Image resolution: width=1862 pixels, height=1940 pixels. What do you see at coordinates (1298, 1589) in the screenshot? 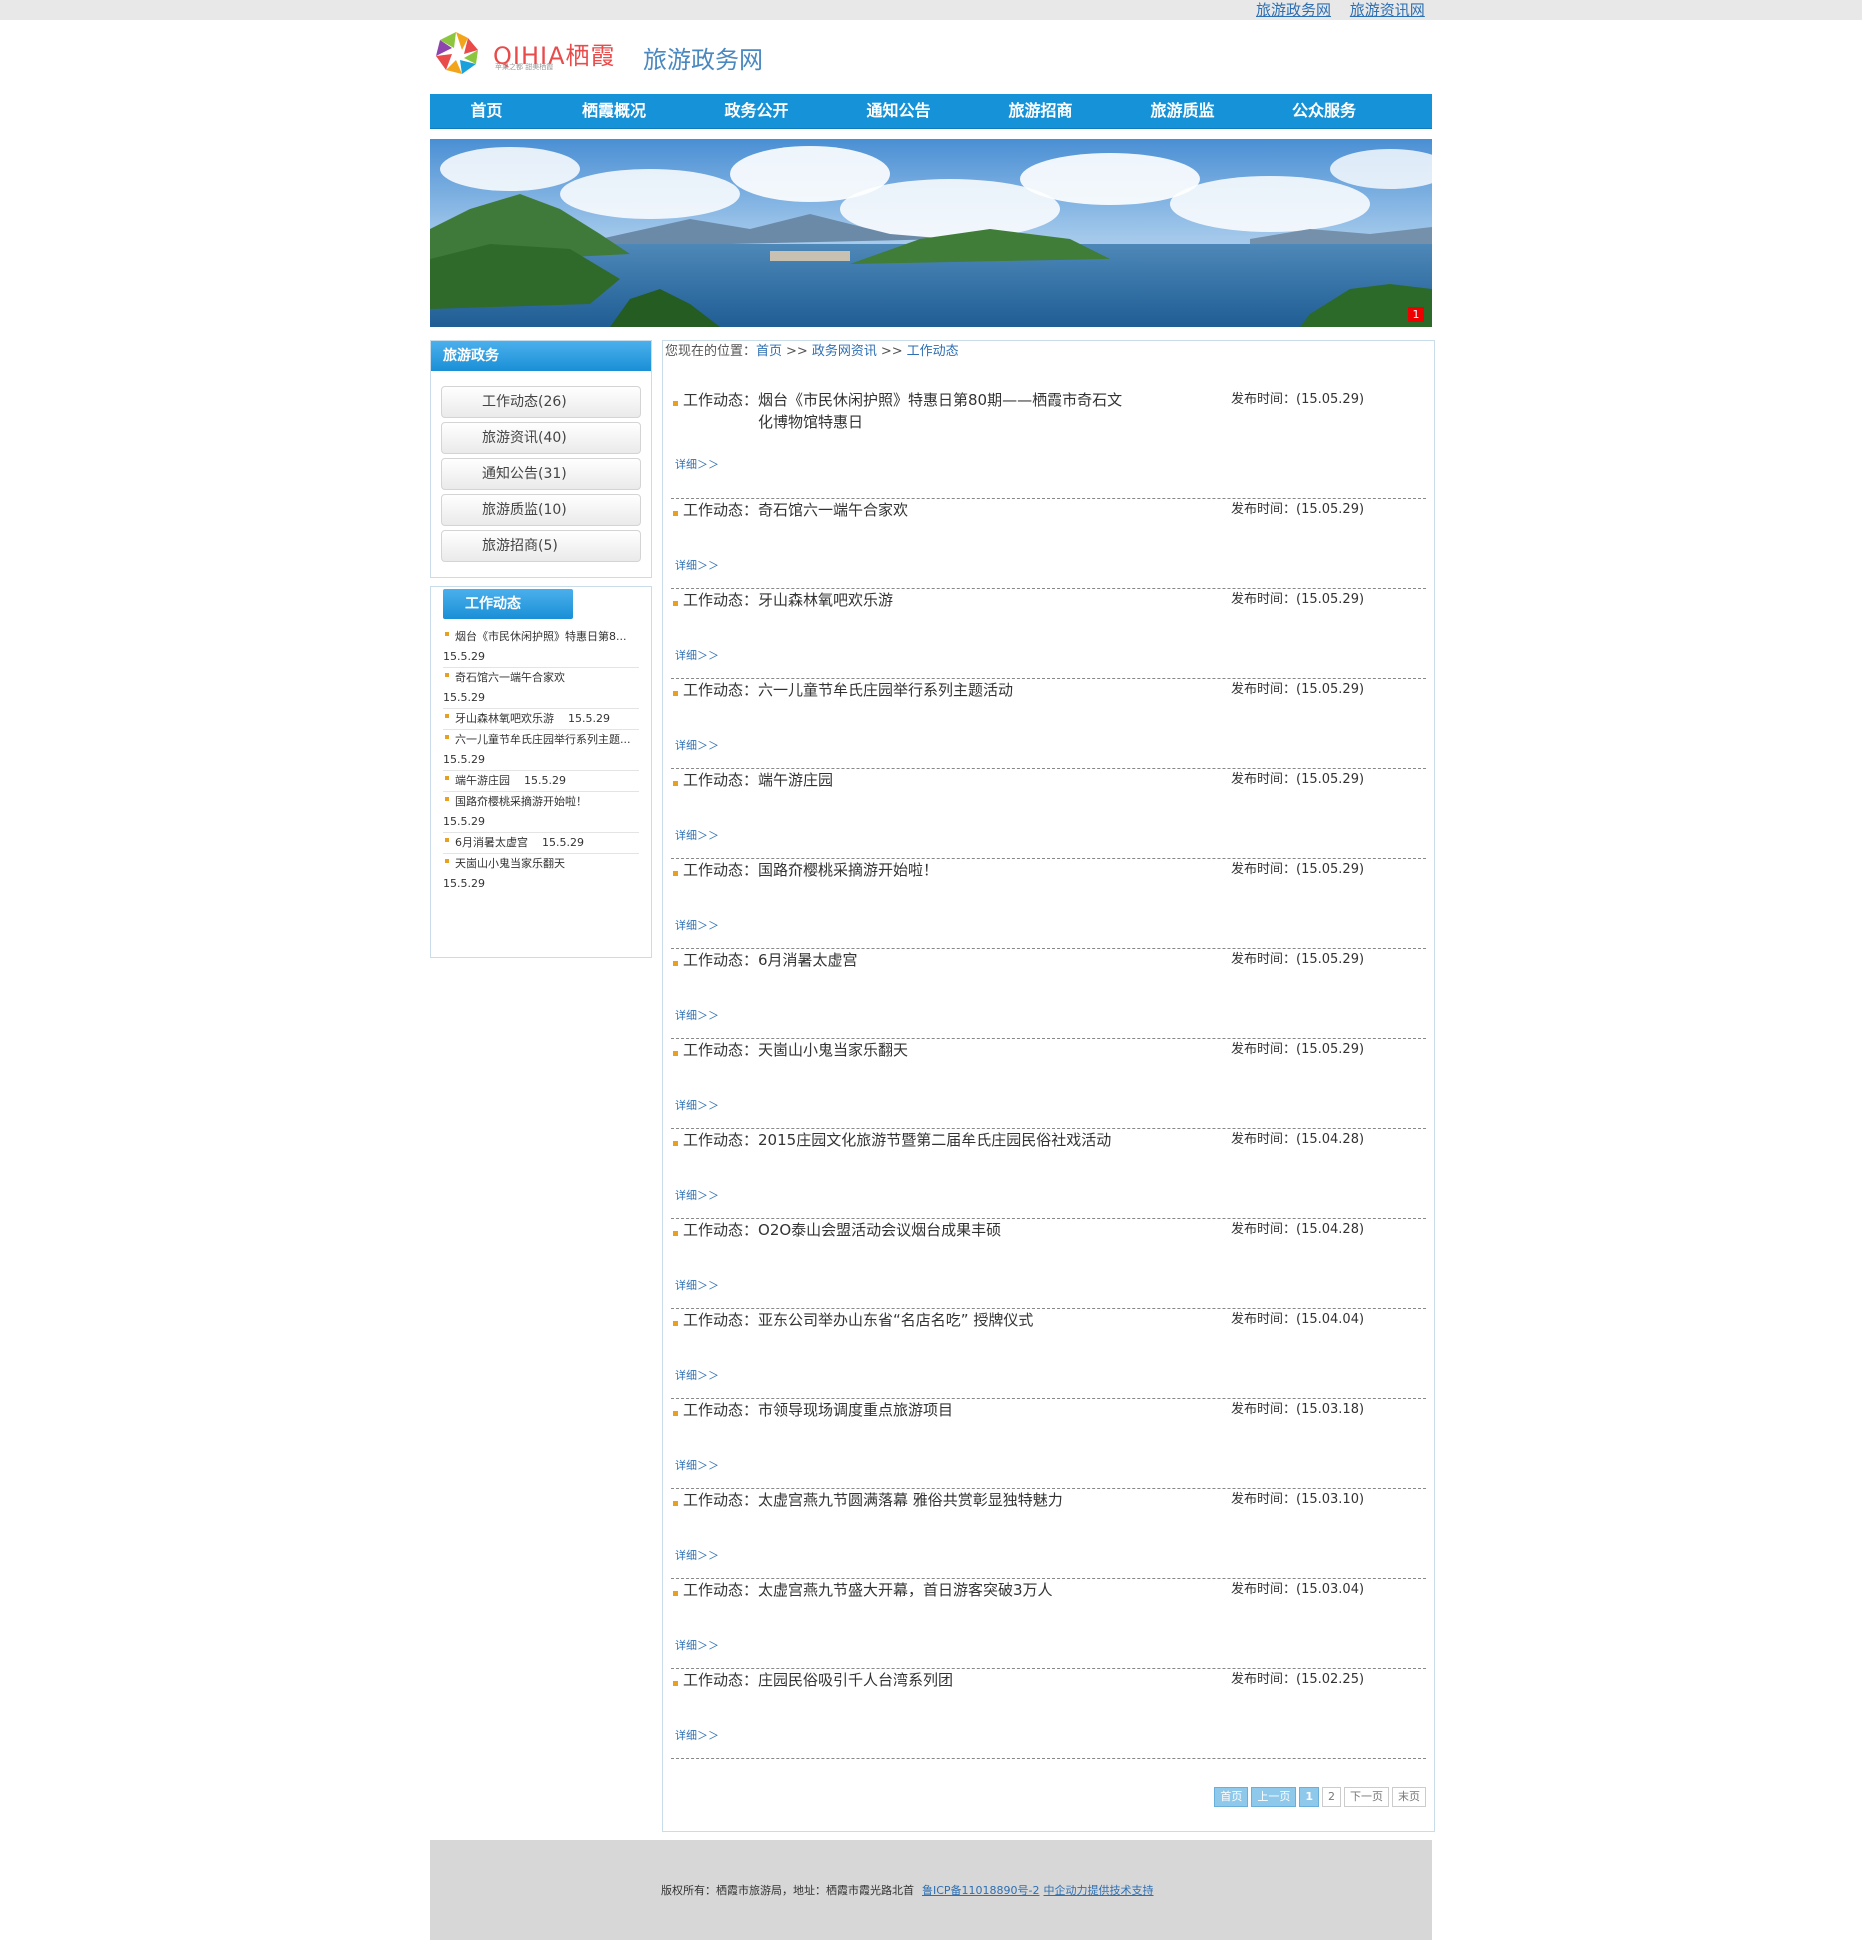
I see `publish-time: 发布时间：(15.03.04)` at bounding box center [1298, 1589].